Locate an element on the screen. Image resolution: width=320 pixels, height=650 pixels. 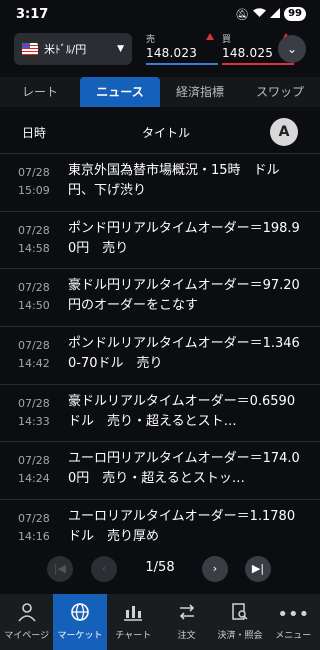
status-bar: 3:17 🔕︎ 99 is located at coordinates (160, 15).